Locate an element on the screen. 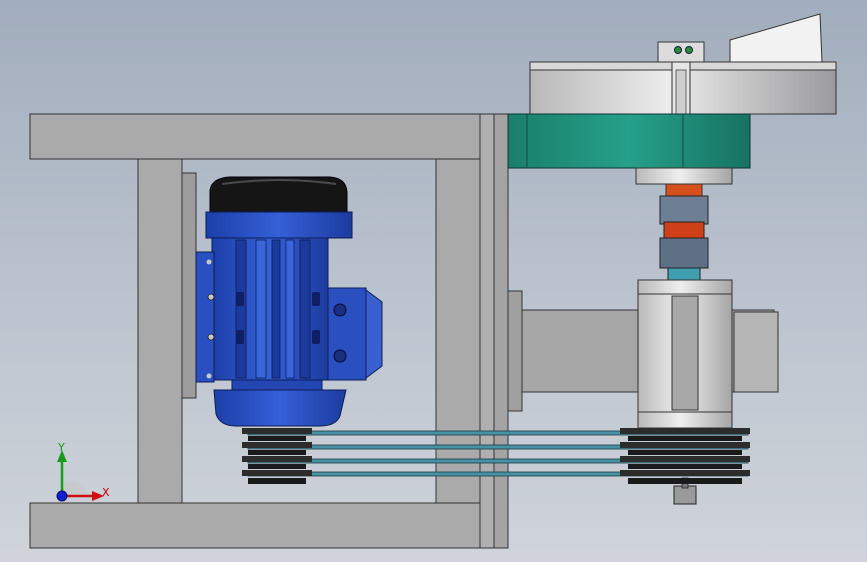  sheet-plate is located at coordinates (776, 38).